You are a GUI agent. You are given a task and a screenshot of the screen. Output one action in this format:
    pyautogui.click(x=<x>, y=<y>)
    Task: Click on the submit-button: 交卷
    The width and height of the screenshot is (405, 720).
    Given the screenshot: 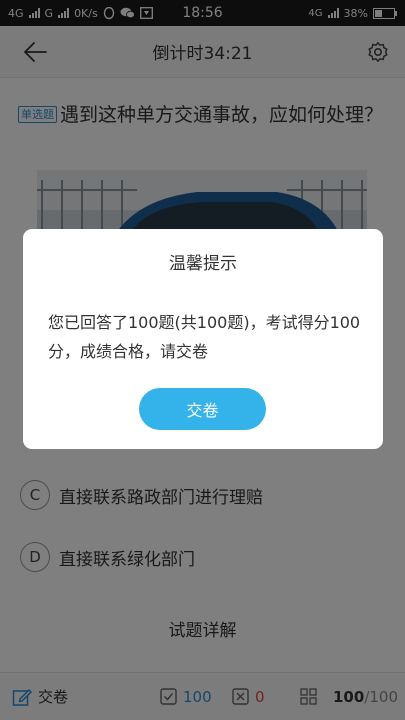 What is the action you would take?
    pyautogui.click(x=202, y=409)
    